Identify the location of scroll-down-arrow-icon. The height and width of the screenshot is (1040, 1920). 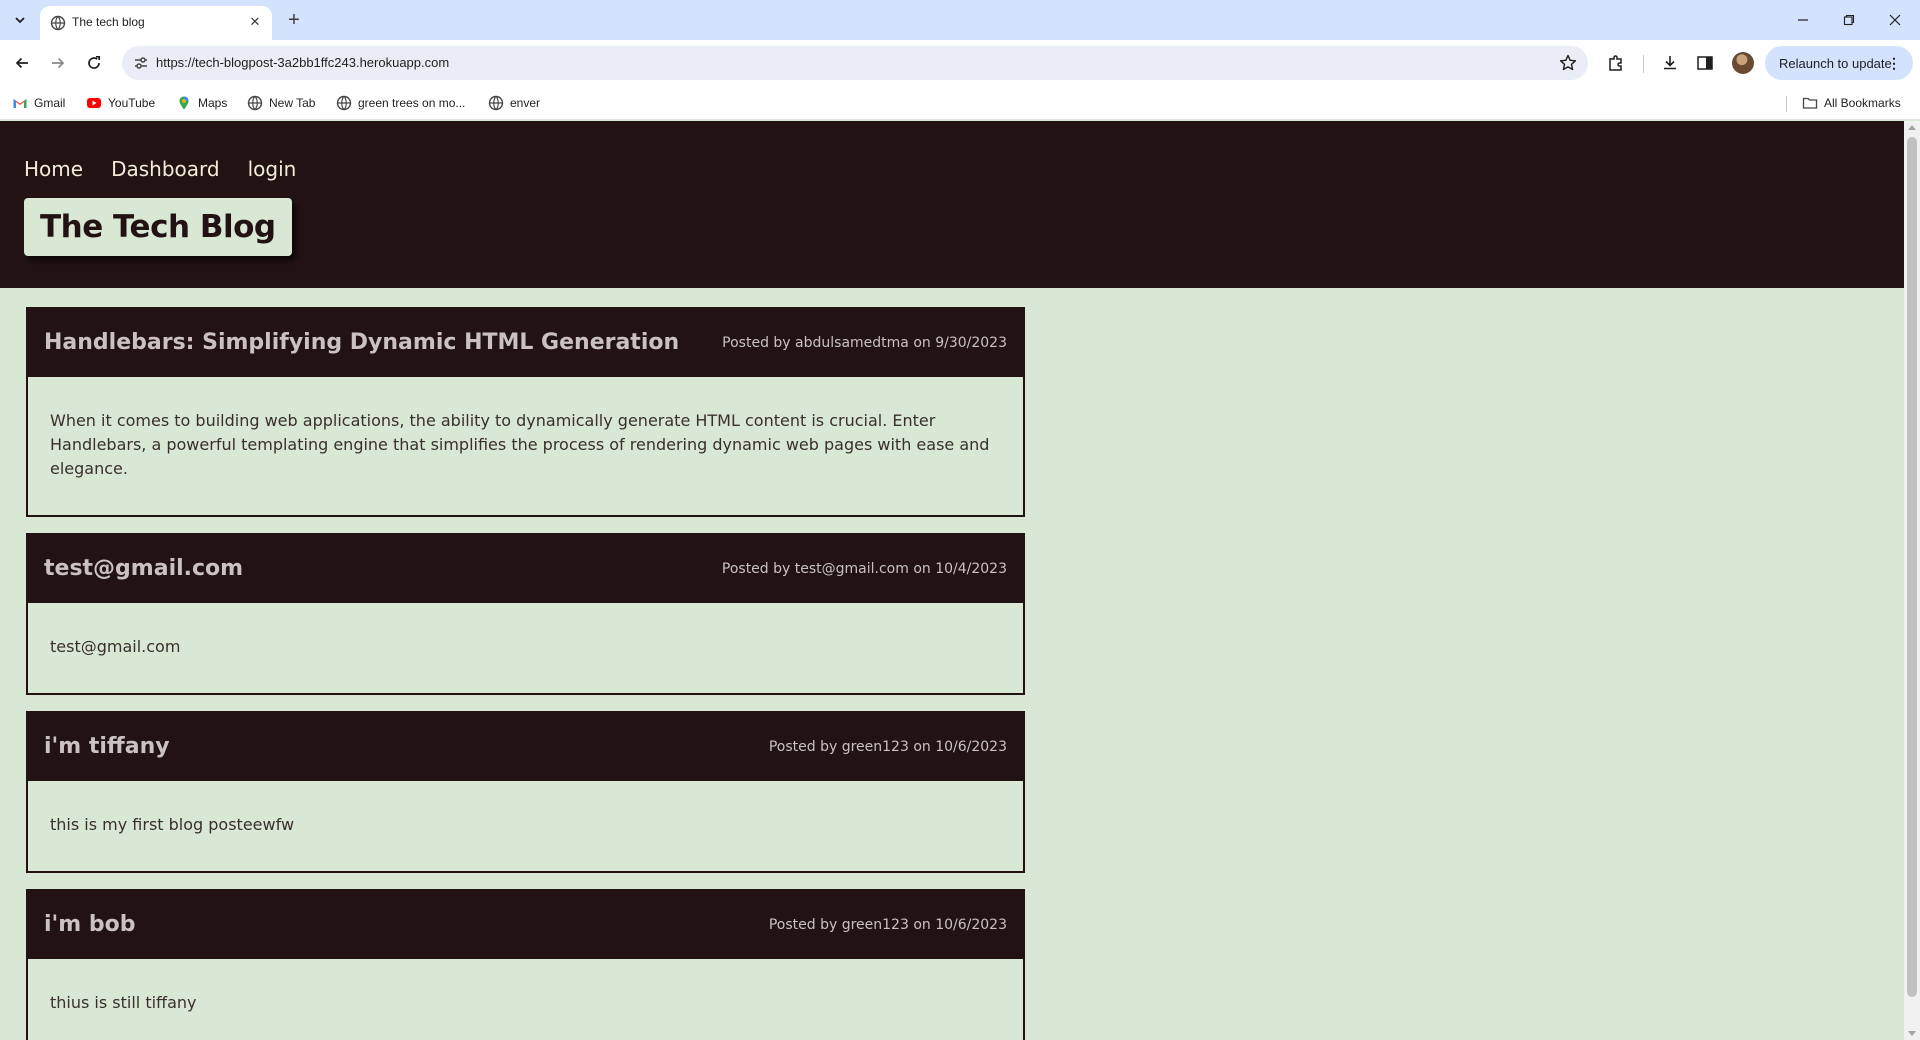
(1912, 1033).